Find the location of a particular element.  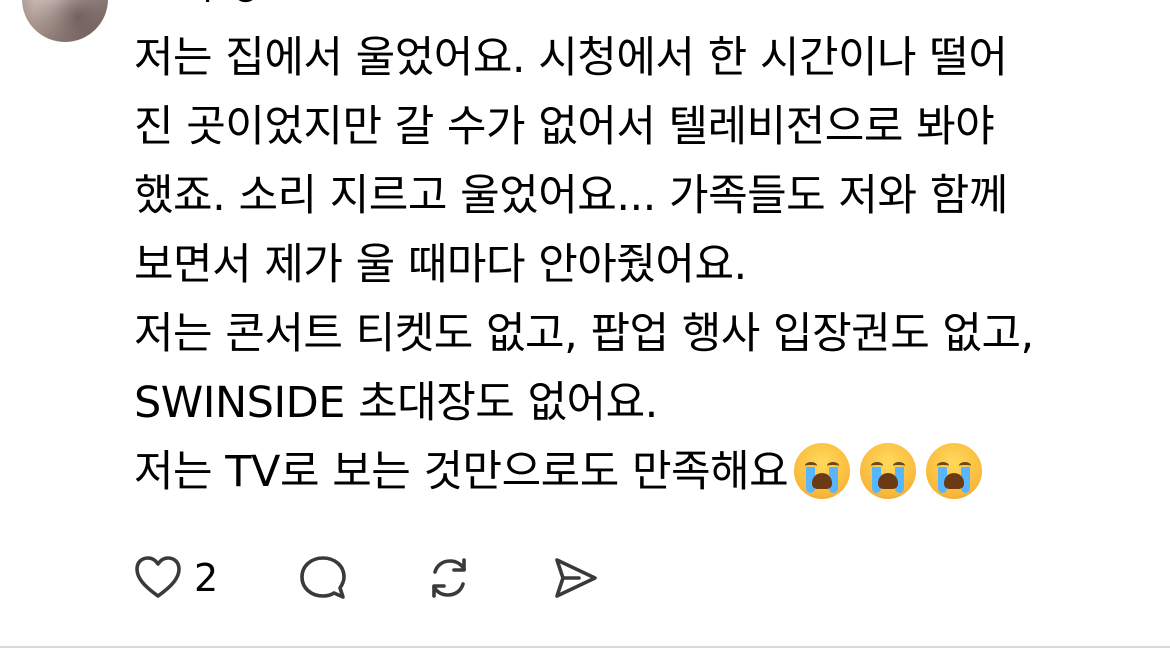

post-actions: 2 is located at coordinates (366, 578).